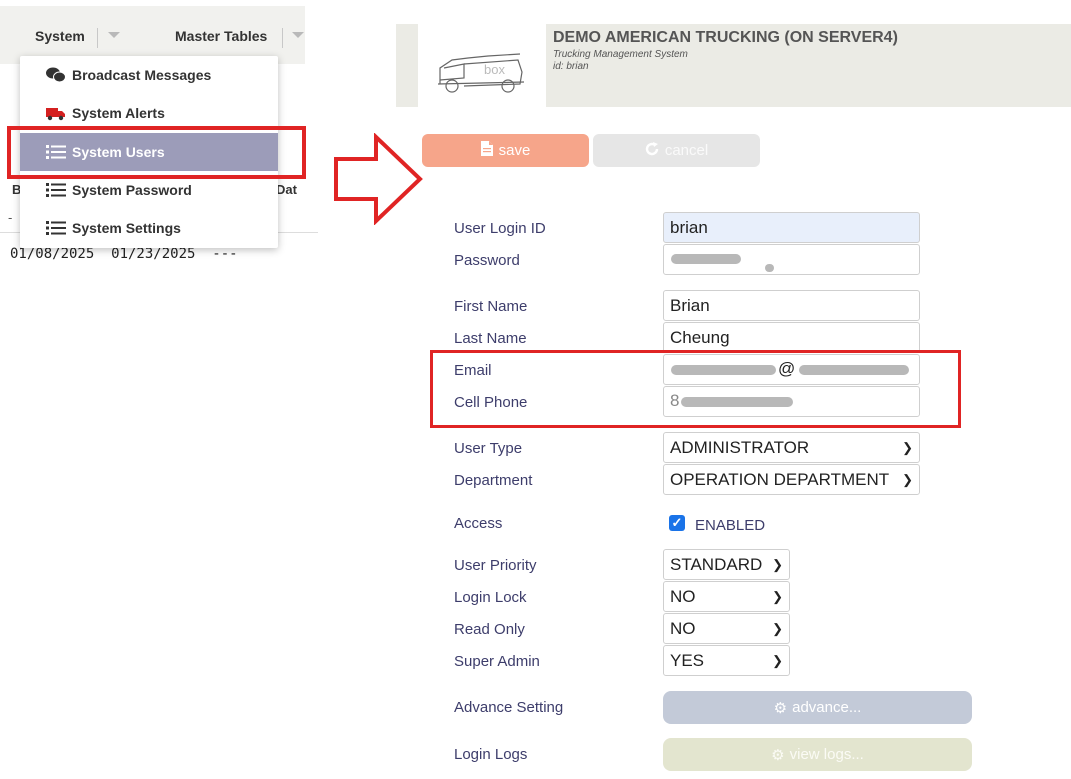 The width and height of the screenshot is (1071, 779). What do you see at coordinates (620, 61) in the screenshot?
I see `header-subtitle: Trucking Management System id: brian` at bounding box center [620, 61].